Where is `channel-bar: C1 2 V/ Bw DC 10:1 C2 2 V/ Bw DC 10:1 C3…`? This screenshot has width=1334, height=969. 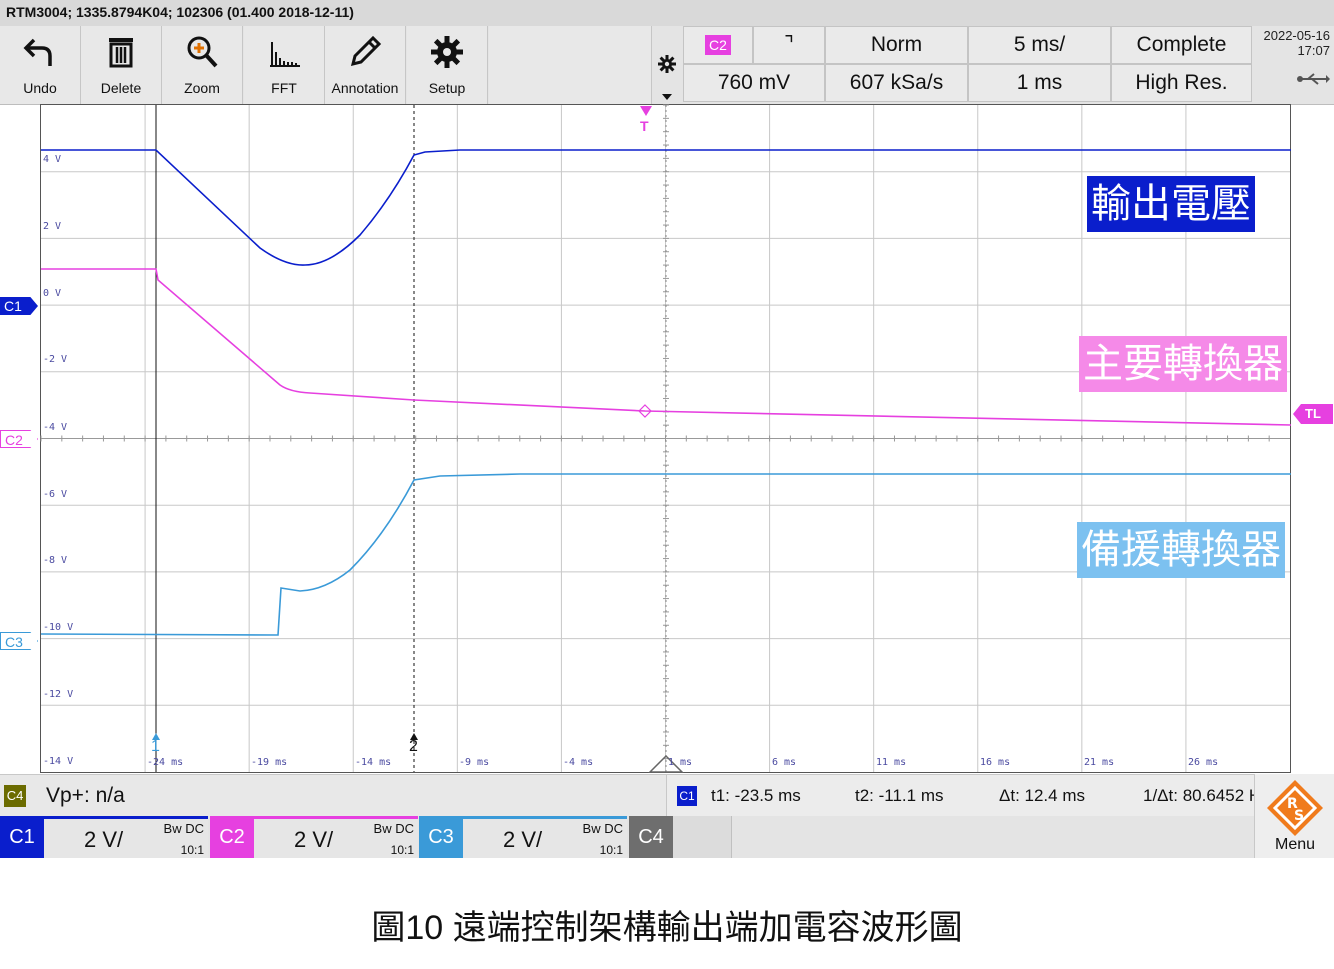 channel-bar: C1 2 V/ Bw DC 10:1 C2 2 V/ Bw DC 10:1 C3… is located at coordinates (667, 816).